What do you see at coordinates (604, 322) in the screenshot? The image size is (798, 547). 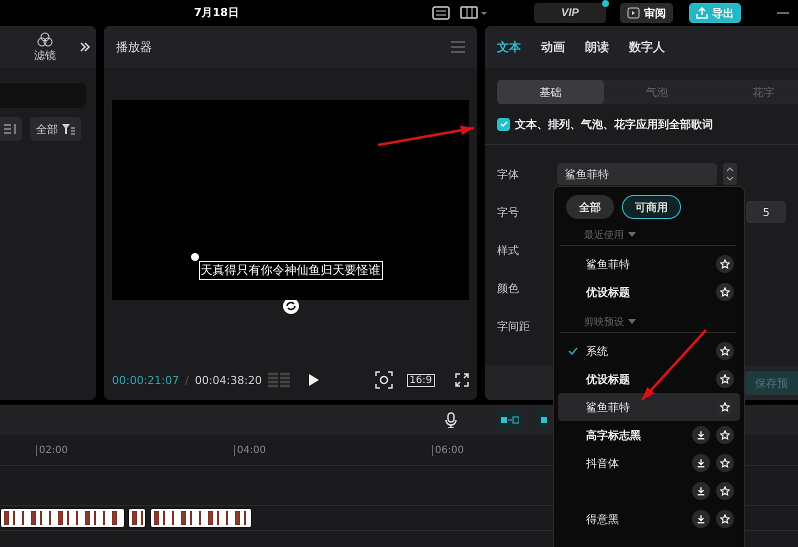 I see `section-title: 剪映预设` at bounding box center [604, 322].